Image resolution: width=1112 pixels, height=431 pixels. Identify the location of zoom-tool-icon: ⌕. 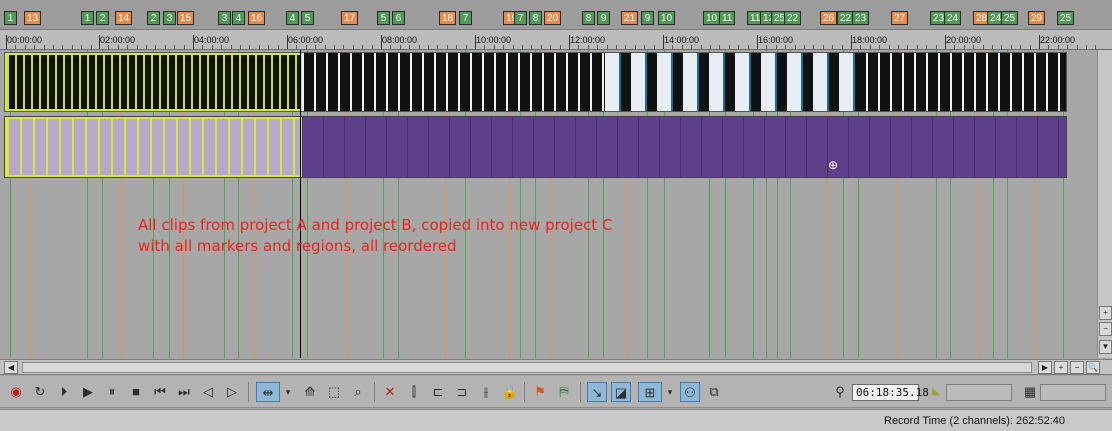
(358, 392).